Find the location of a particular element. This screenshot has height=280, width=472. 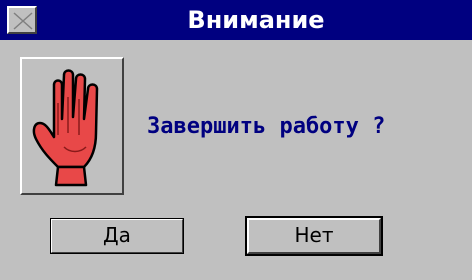

stop-hand-icon is located at coordinates (65, 128).